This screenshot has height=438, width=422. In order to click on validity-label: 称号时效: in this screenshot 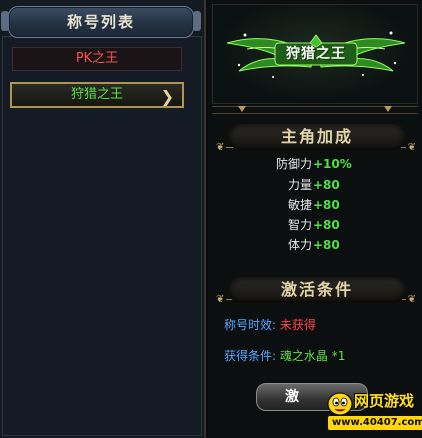, I will do `click(250, 325)`.